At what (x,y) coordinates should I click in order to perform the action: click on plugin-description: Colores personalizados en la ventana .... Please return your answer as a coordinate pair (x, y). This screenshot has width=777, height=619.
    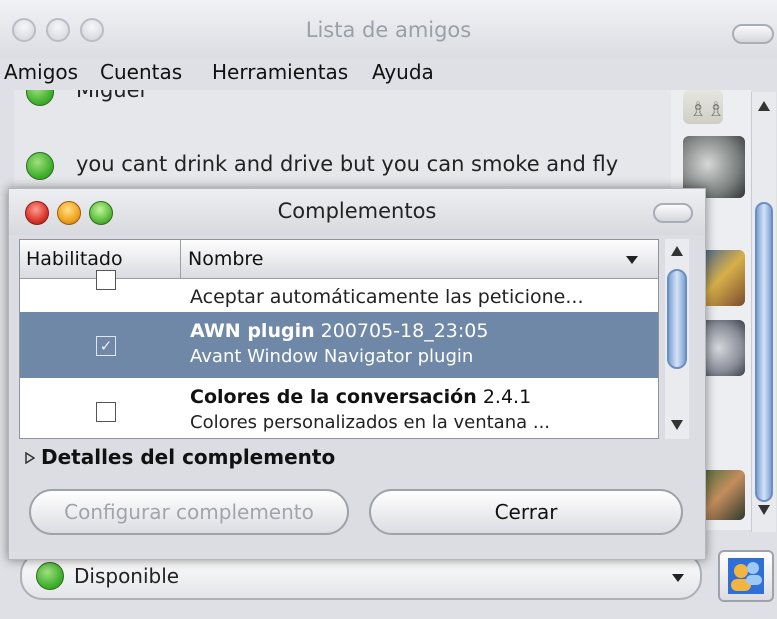
    Looking at the image, I should click on (370, 422).